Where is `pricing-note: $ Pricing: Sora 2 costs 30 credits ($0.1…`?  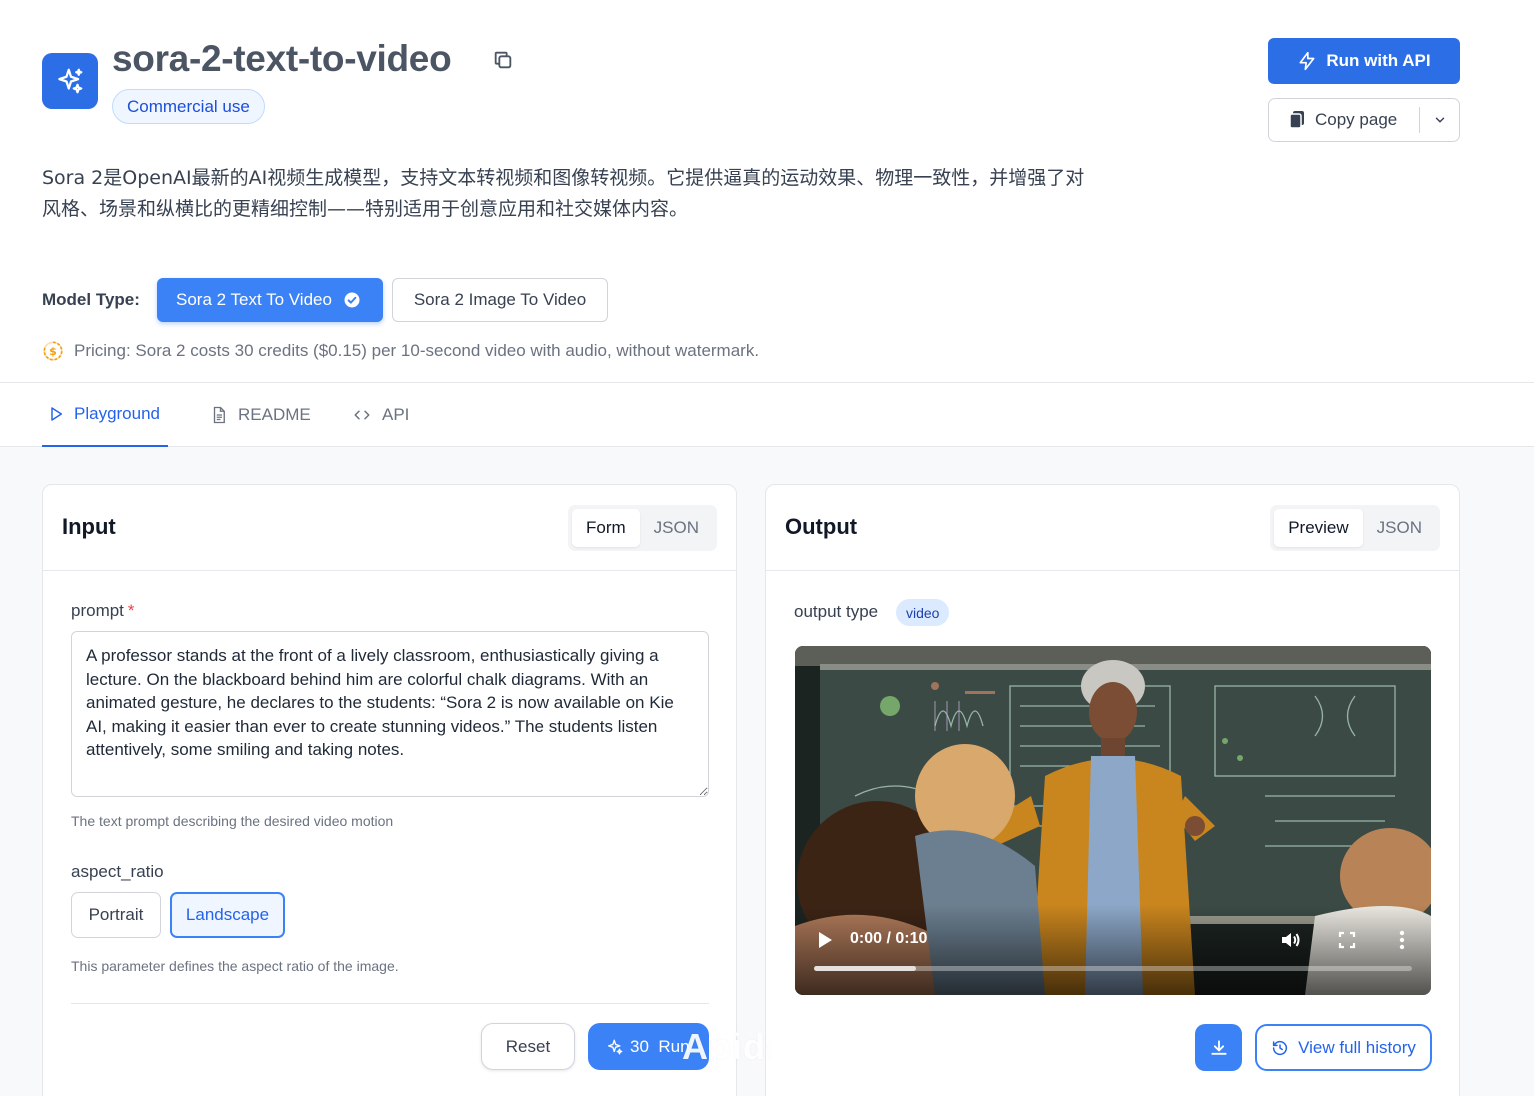 pricing-note: $ Pricing: Sora 2 costs 30 credits ($0.1… is located at coordinates (400, 351).